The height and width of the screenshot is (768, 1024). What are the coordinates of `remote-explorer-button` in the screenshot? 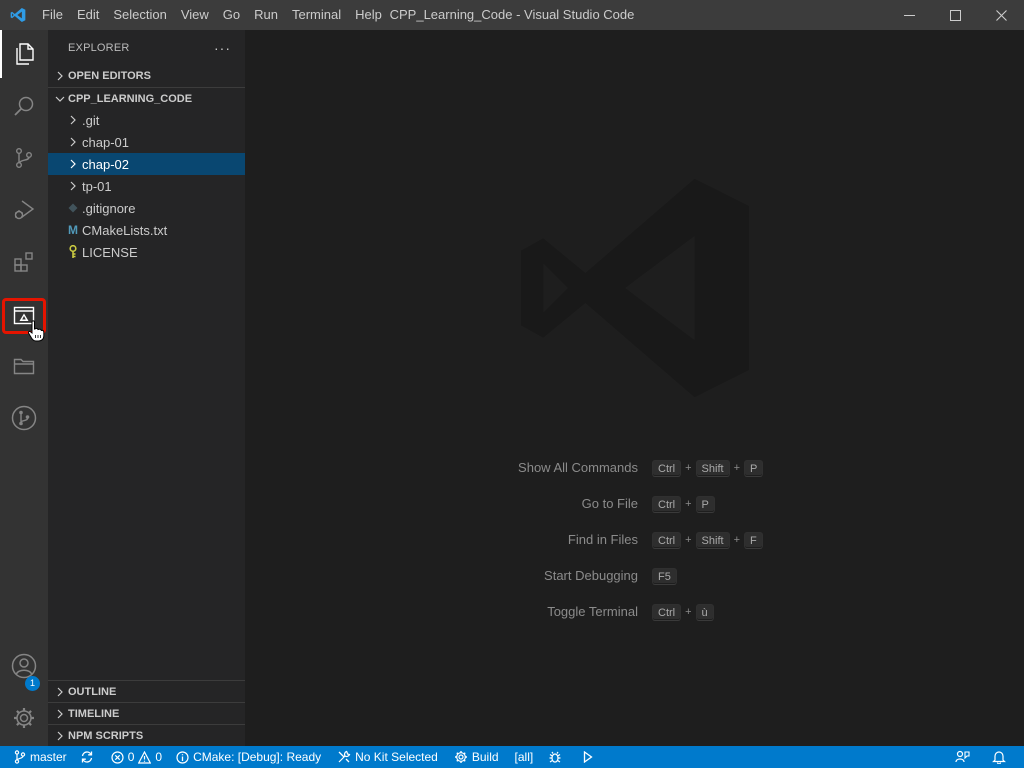 It's located at (24, 366).